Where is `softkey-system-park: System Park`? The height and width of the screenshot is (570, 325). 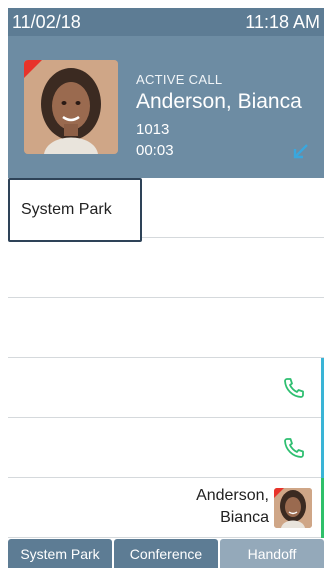 softkey-system-park: System Park is located at coordinates (60, 553).